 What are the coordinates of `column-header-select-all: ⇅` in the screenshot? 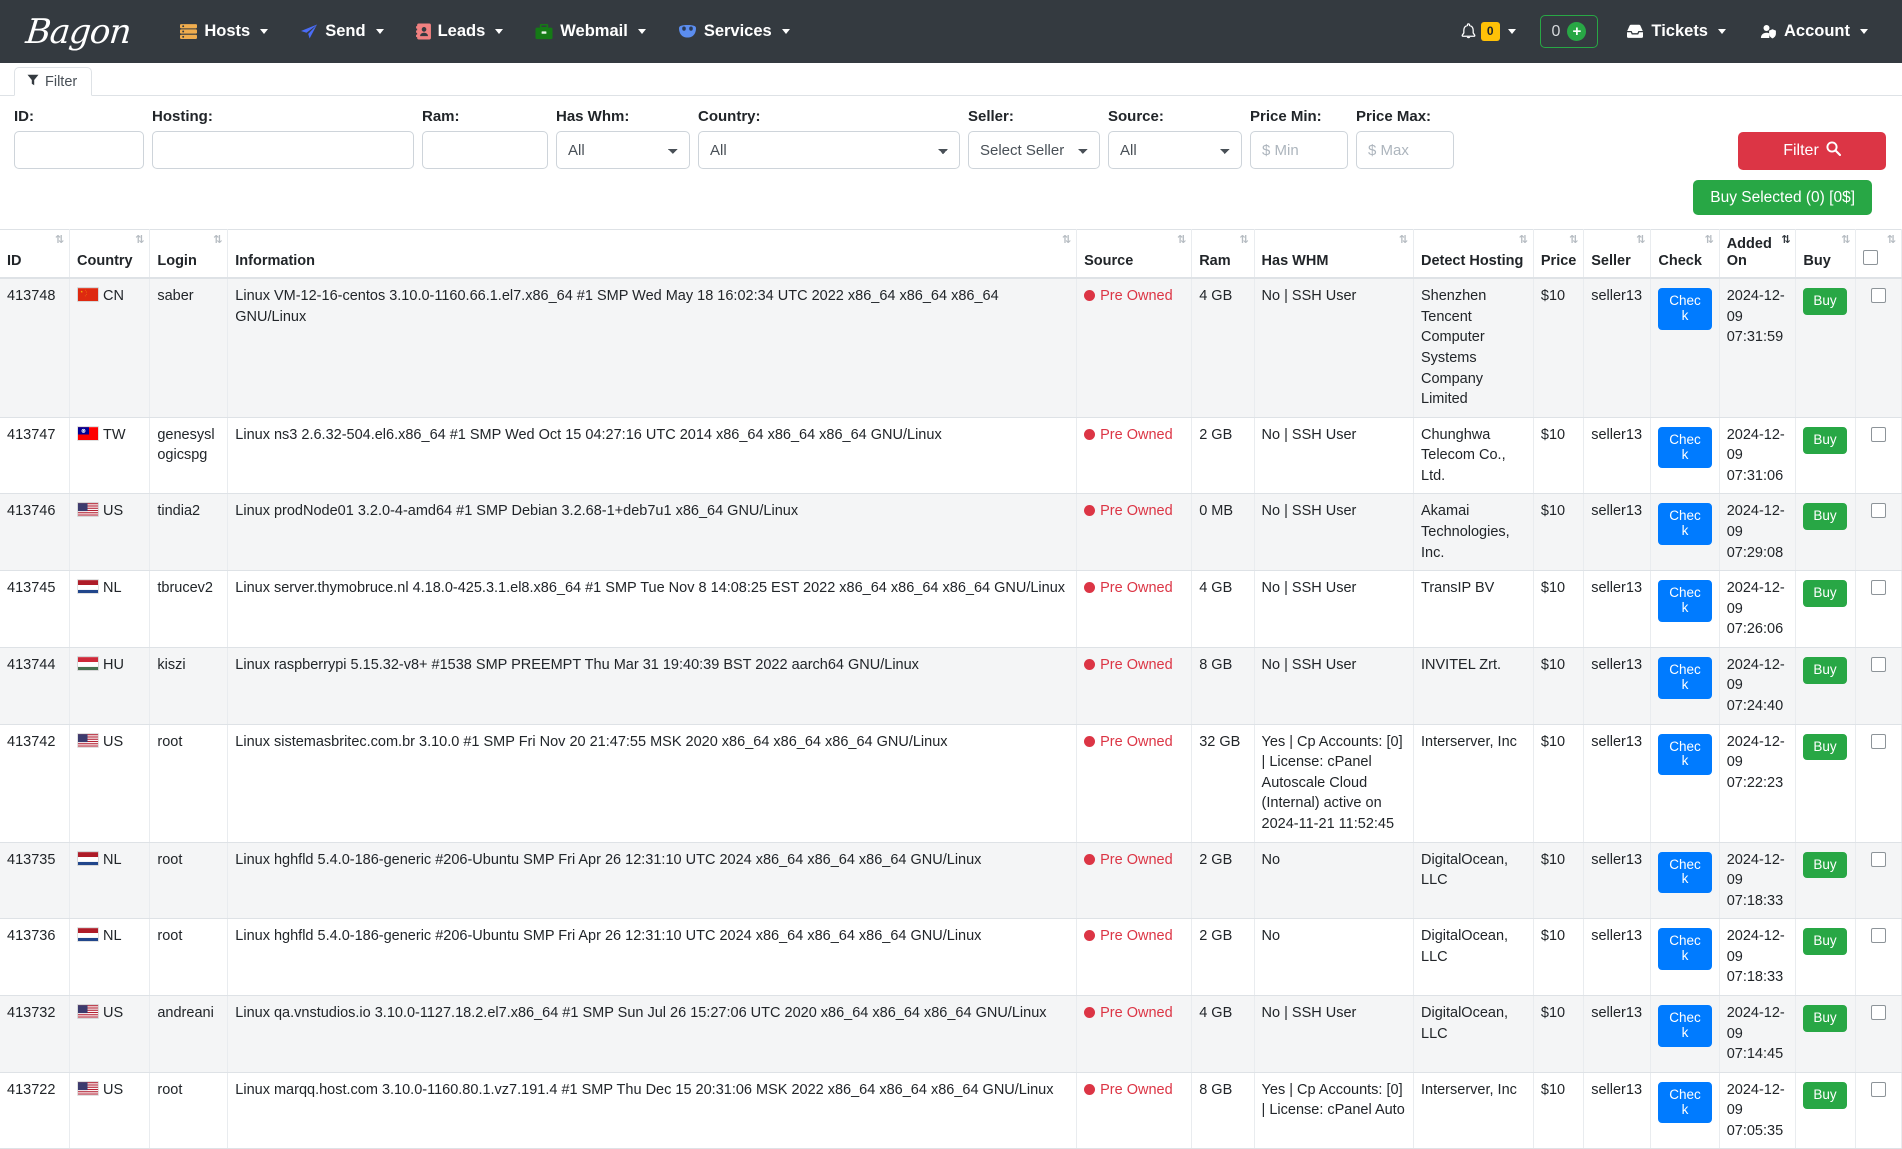 It's located at (1879, 254).